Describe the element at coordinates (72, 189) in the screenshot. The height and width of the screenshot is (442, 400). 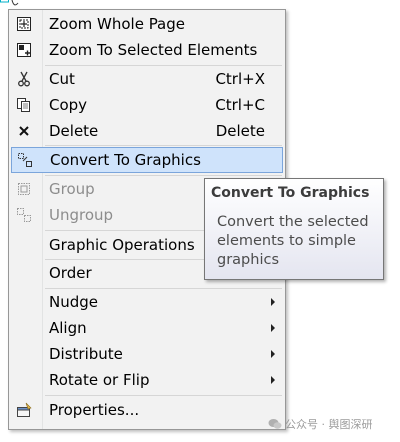
I see `menu-item-label: Group` at that location.